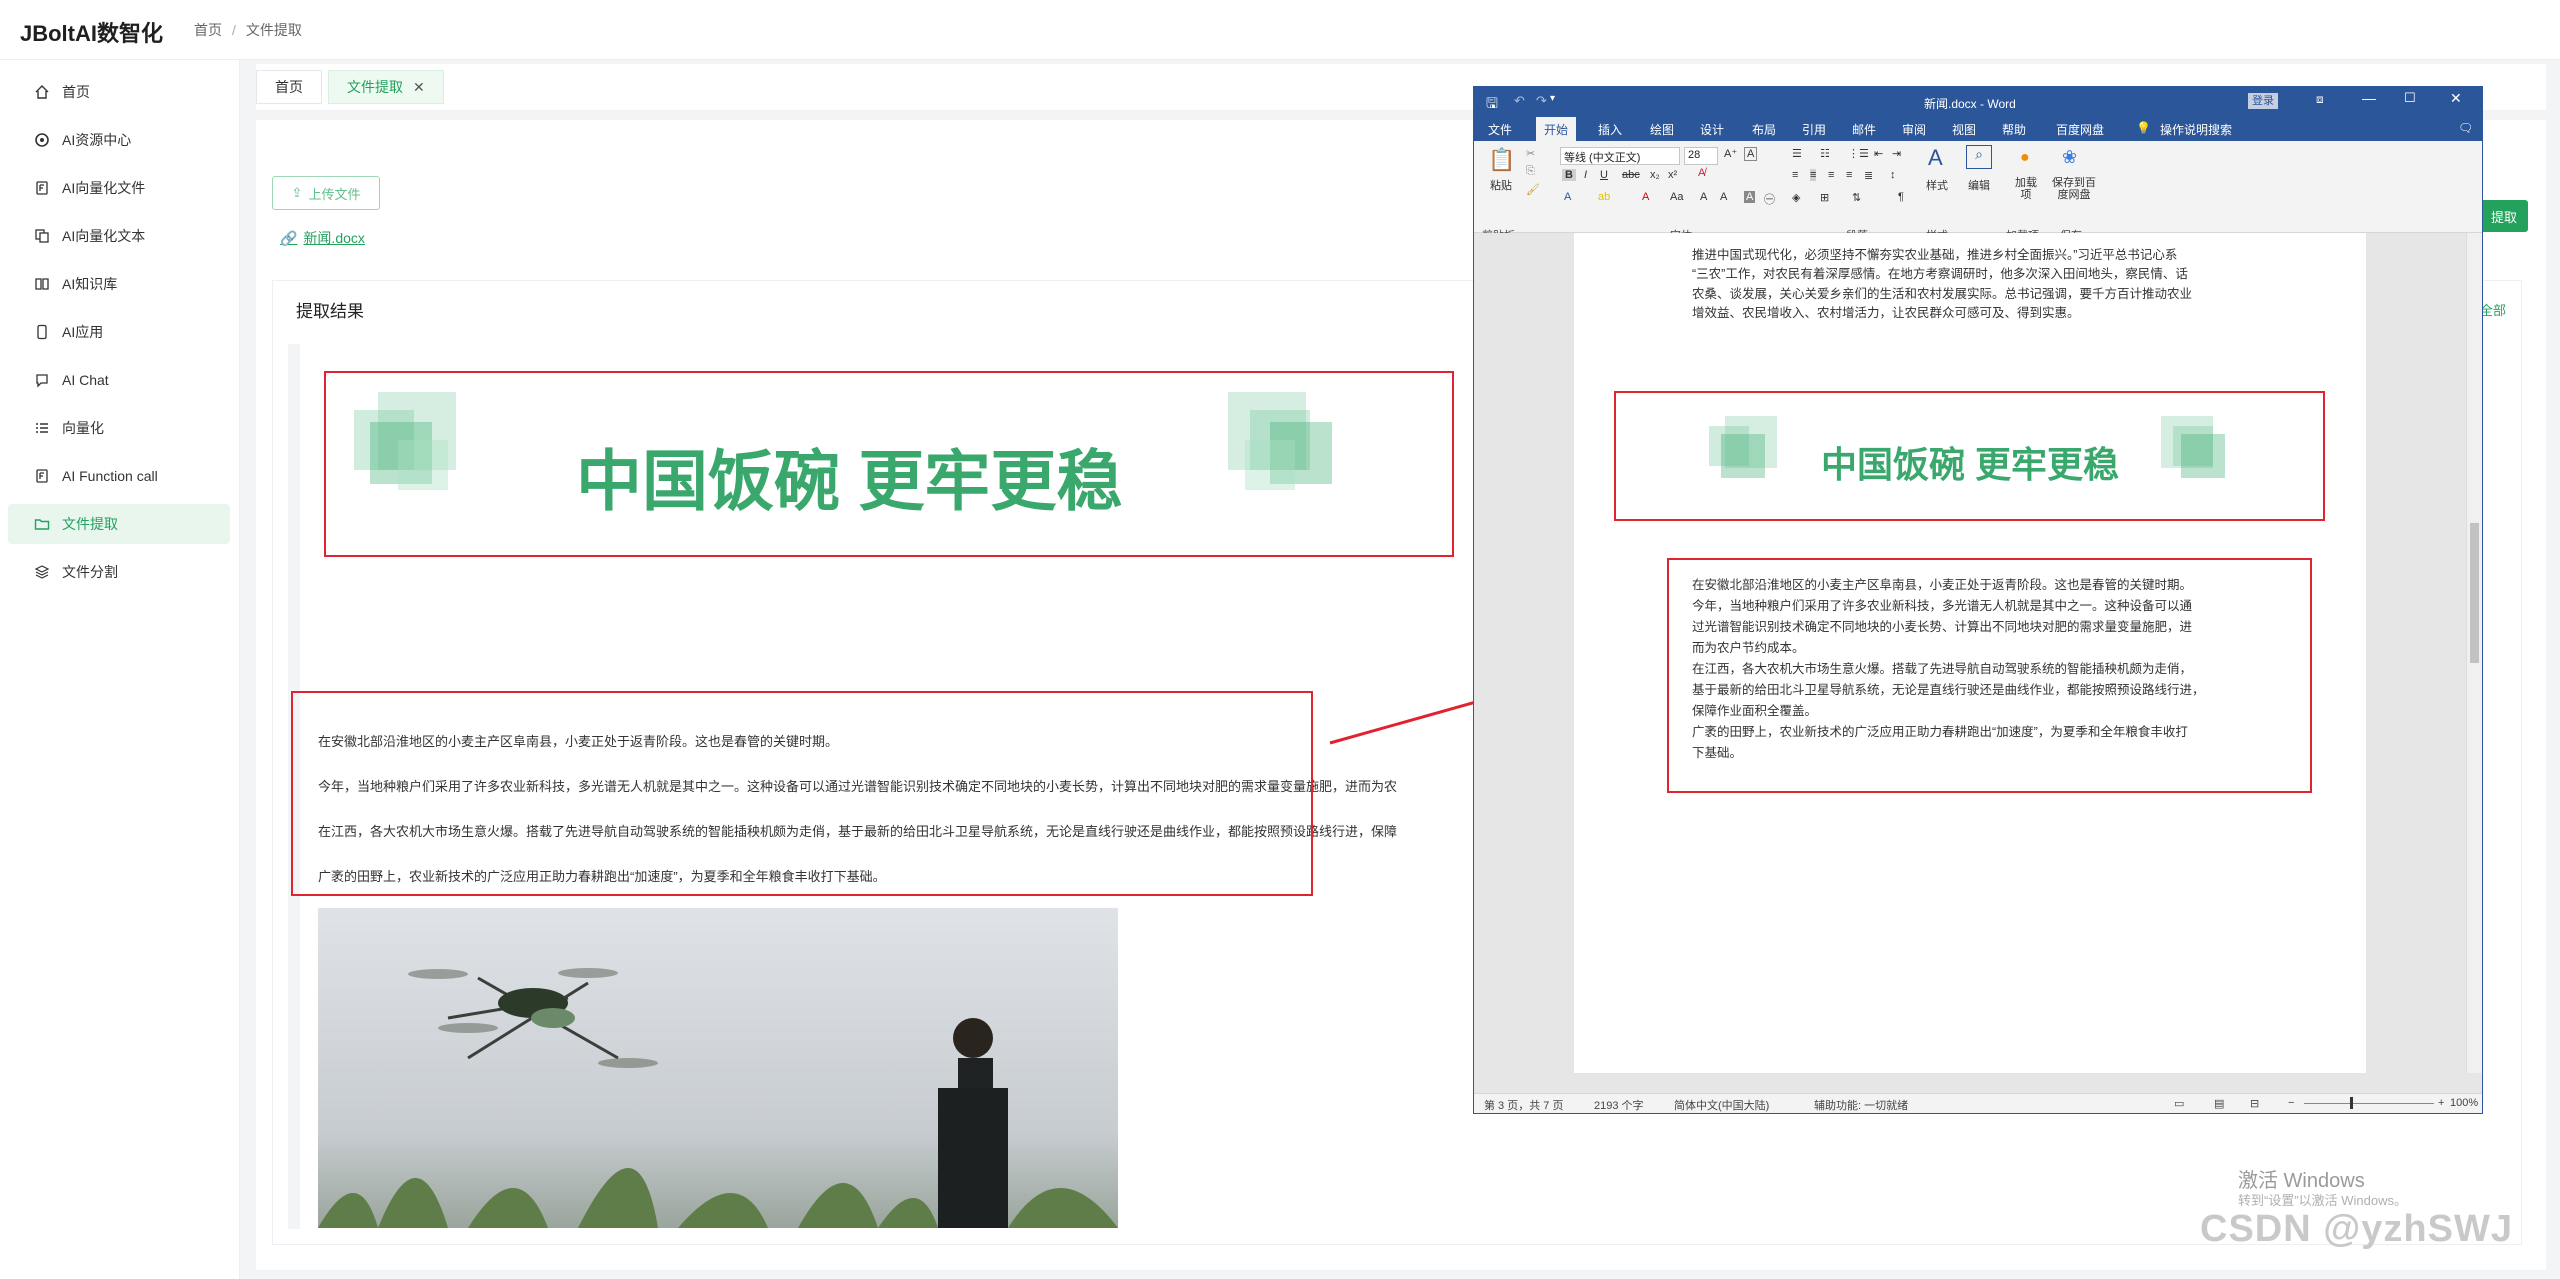  Describe the element at coordinates (1979, 185) in the screenshot. I see `edit-label: 编辑` at that location.